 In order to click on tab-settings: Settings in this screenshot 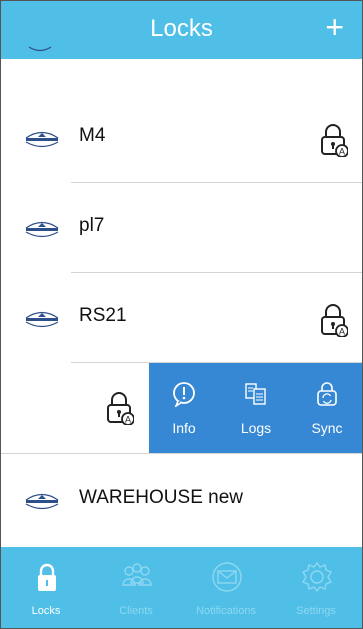, I will do `click(316, 587)`.